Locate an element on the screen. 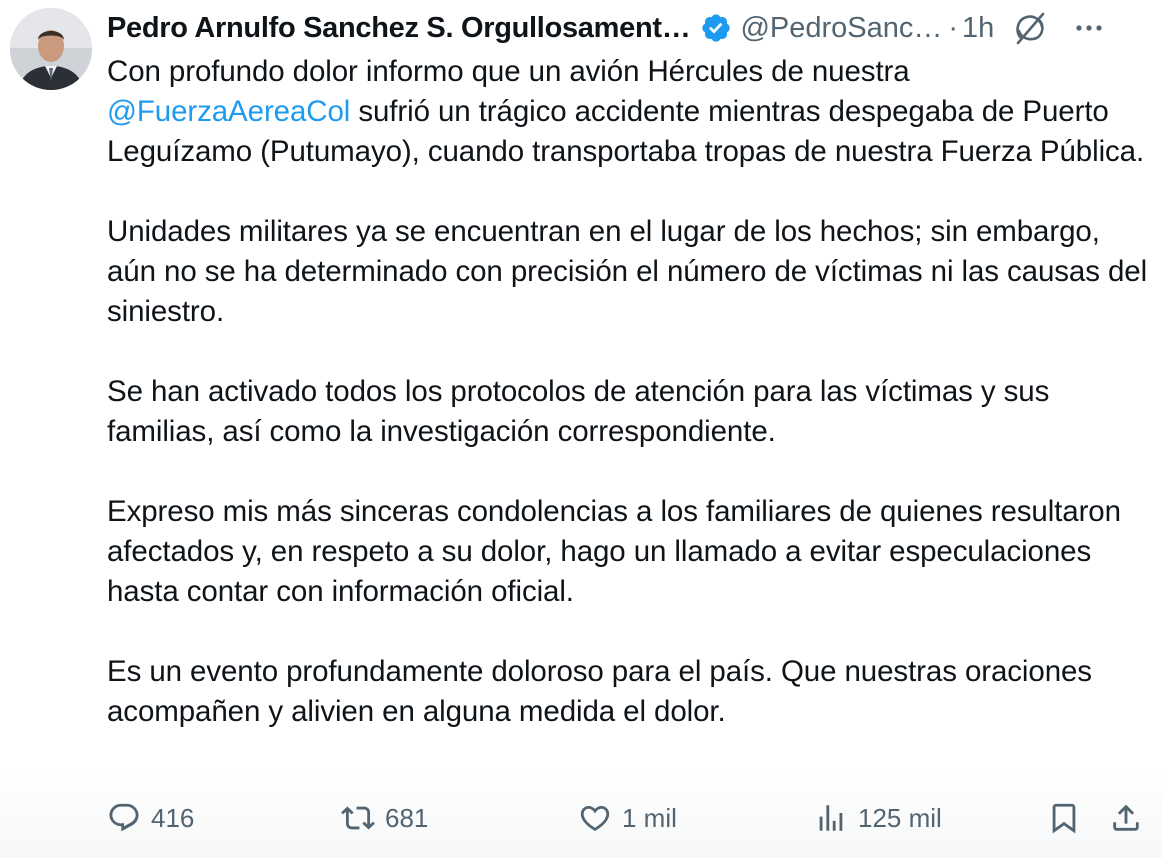 The height and width of the screenshot is (858, 1162). heart-icon is located at coordinates (595, 818).